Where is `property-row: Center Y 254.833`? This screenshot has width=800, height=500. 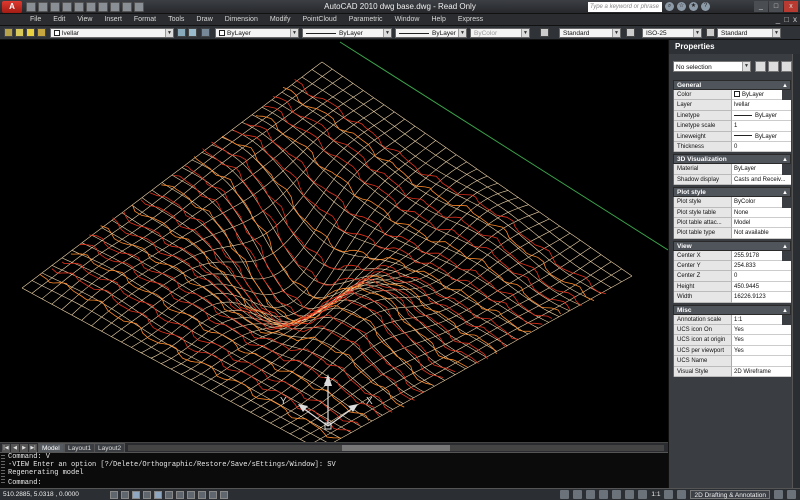
property-row: Center Y 254.833 is located at coordinates (732, 266).